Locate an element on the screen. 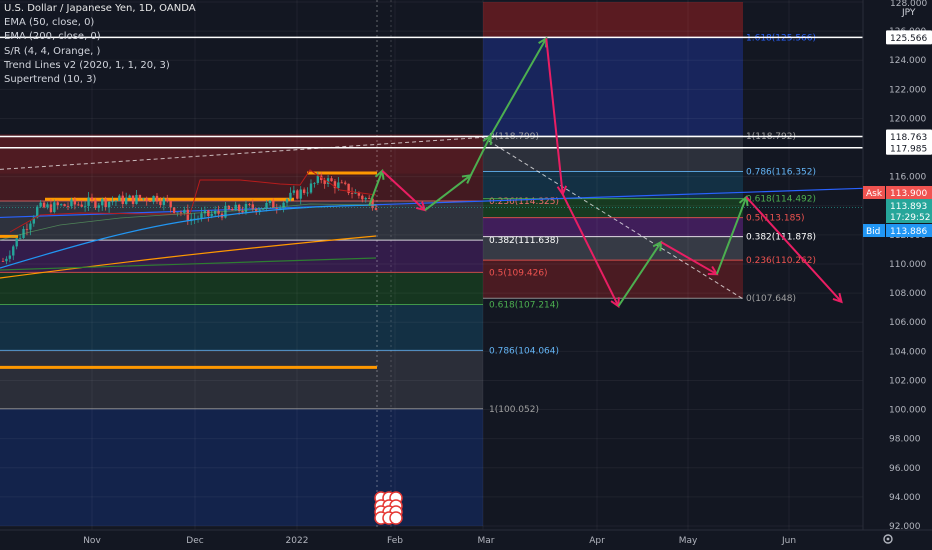 Image resolution: width=932 pixels, height=550 pixels. y-tick-label: 102.000 is located at coordinates (907, 381).